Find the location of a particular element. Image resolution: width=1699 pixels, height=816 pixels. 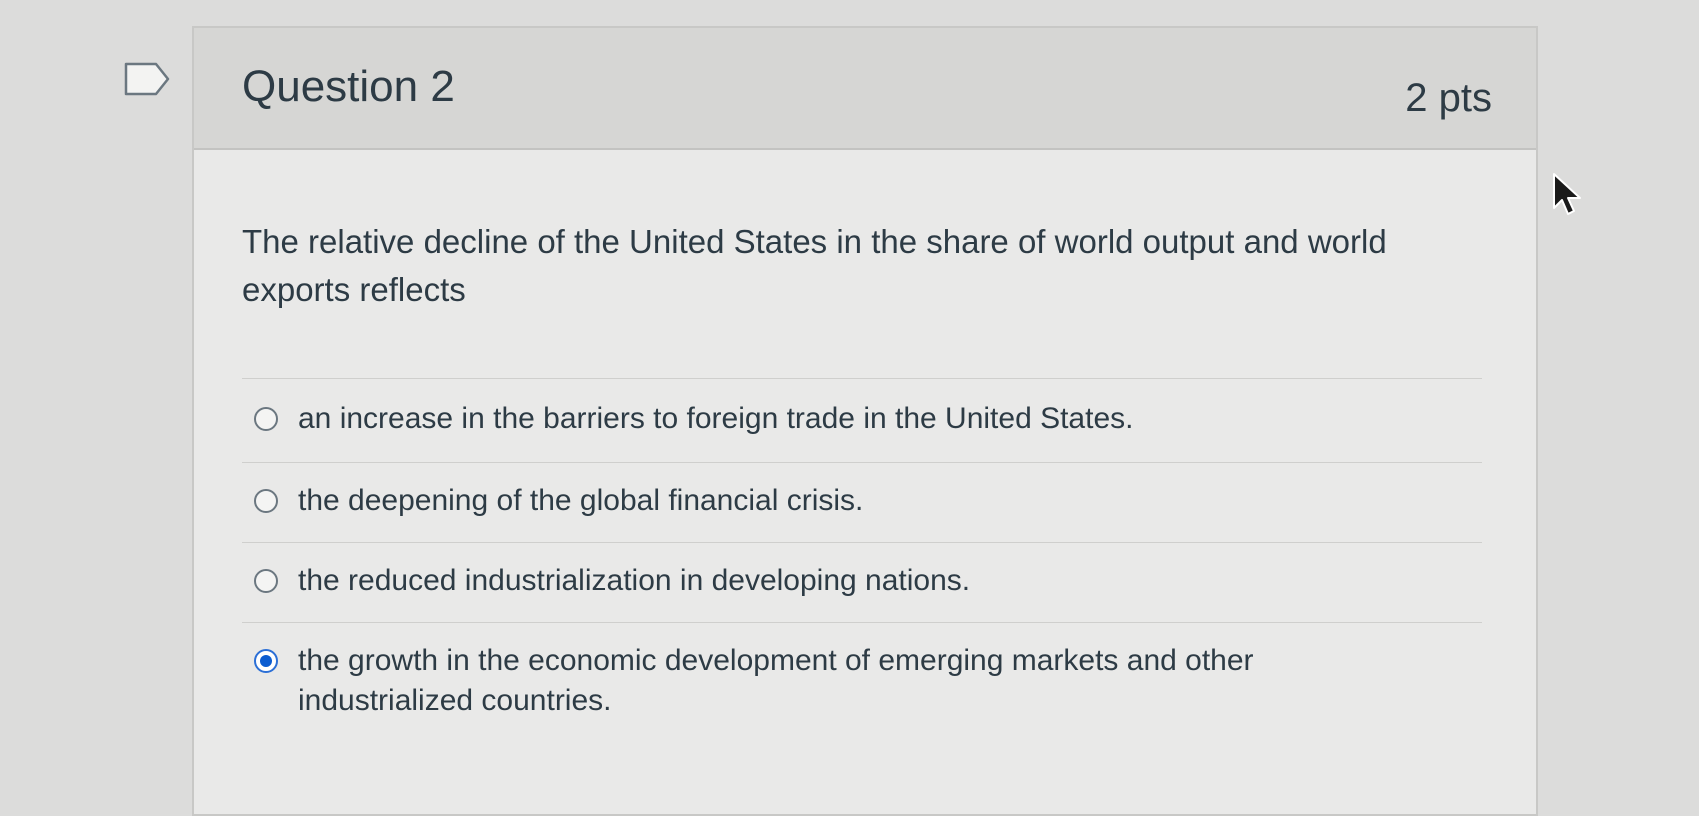

question-points: 2 pts is located at coordinates (1448, 98).